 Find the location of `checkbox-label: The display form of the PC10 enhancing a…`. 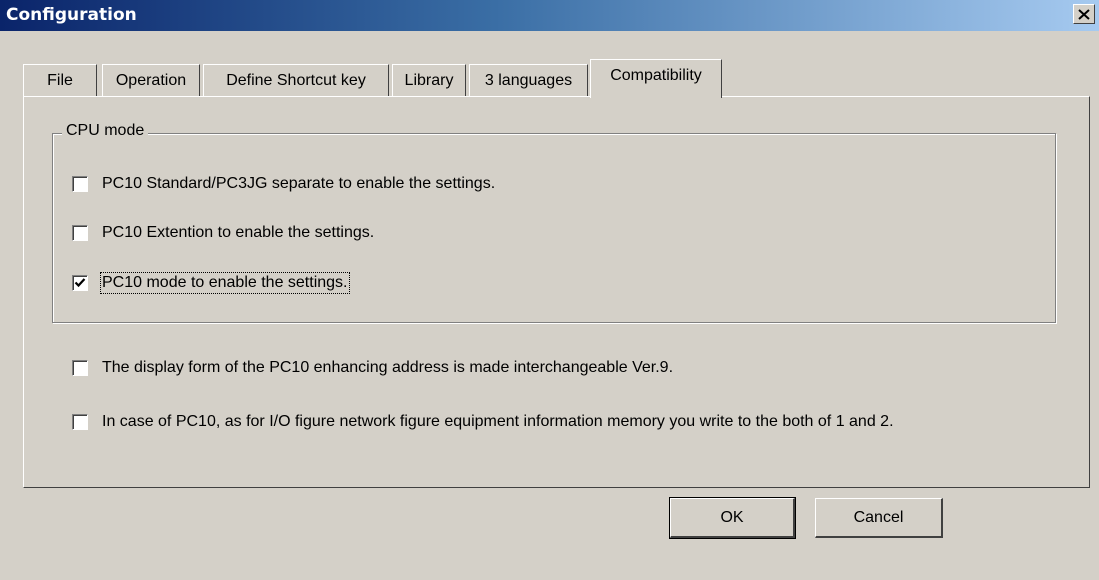

checkbox-label: The display form of the PC10 enhancing a… is located at coordinates (388, 367).